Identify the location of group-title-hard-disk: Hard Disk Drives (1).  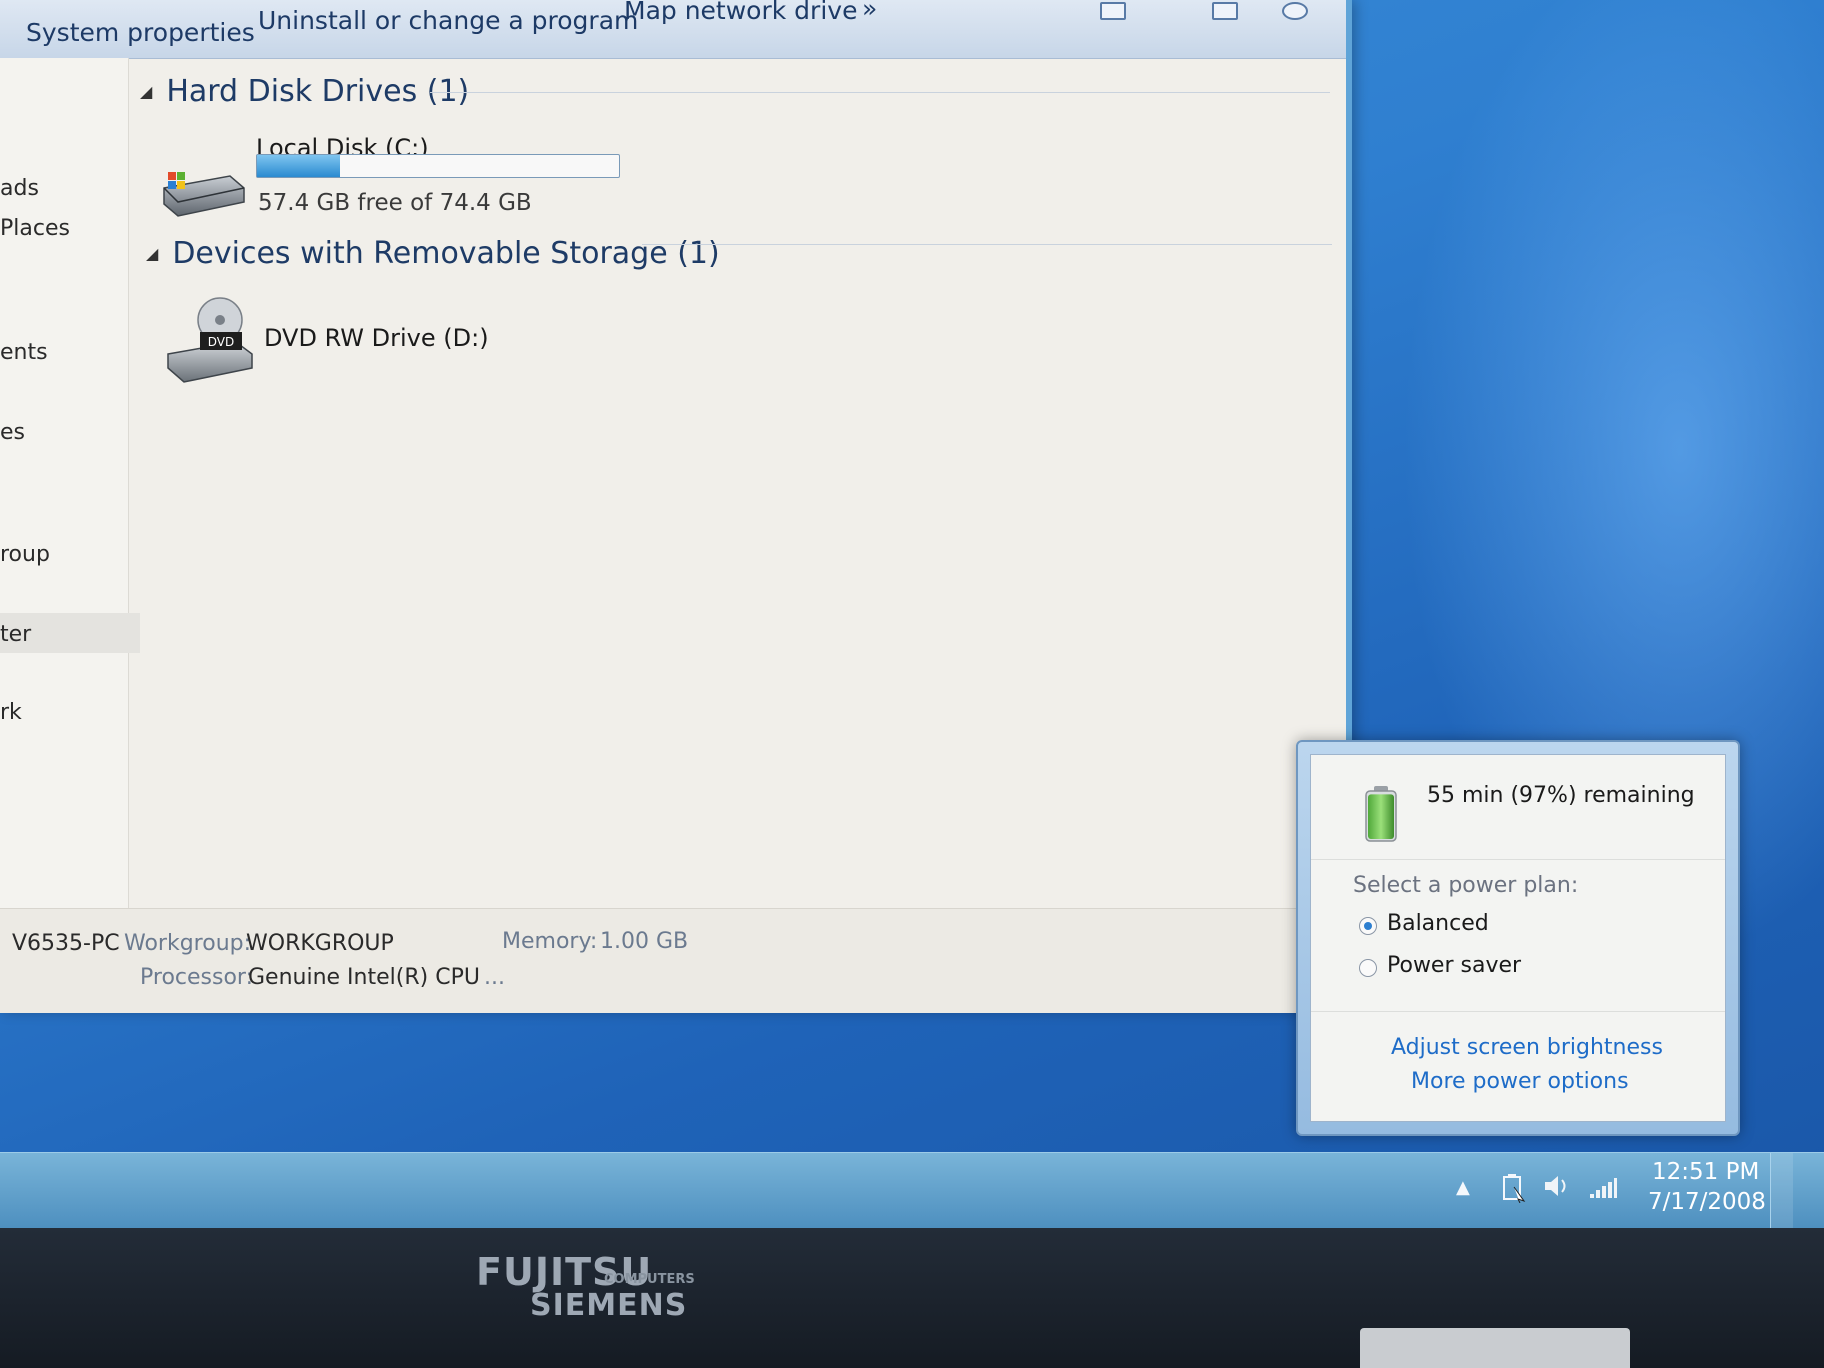
(318, 91).